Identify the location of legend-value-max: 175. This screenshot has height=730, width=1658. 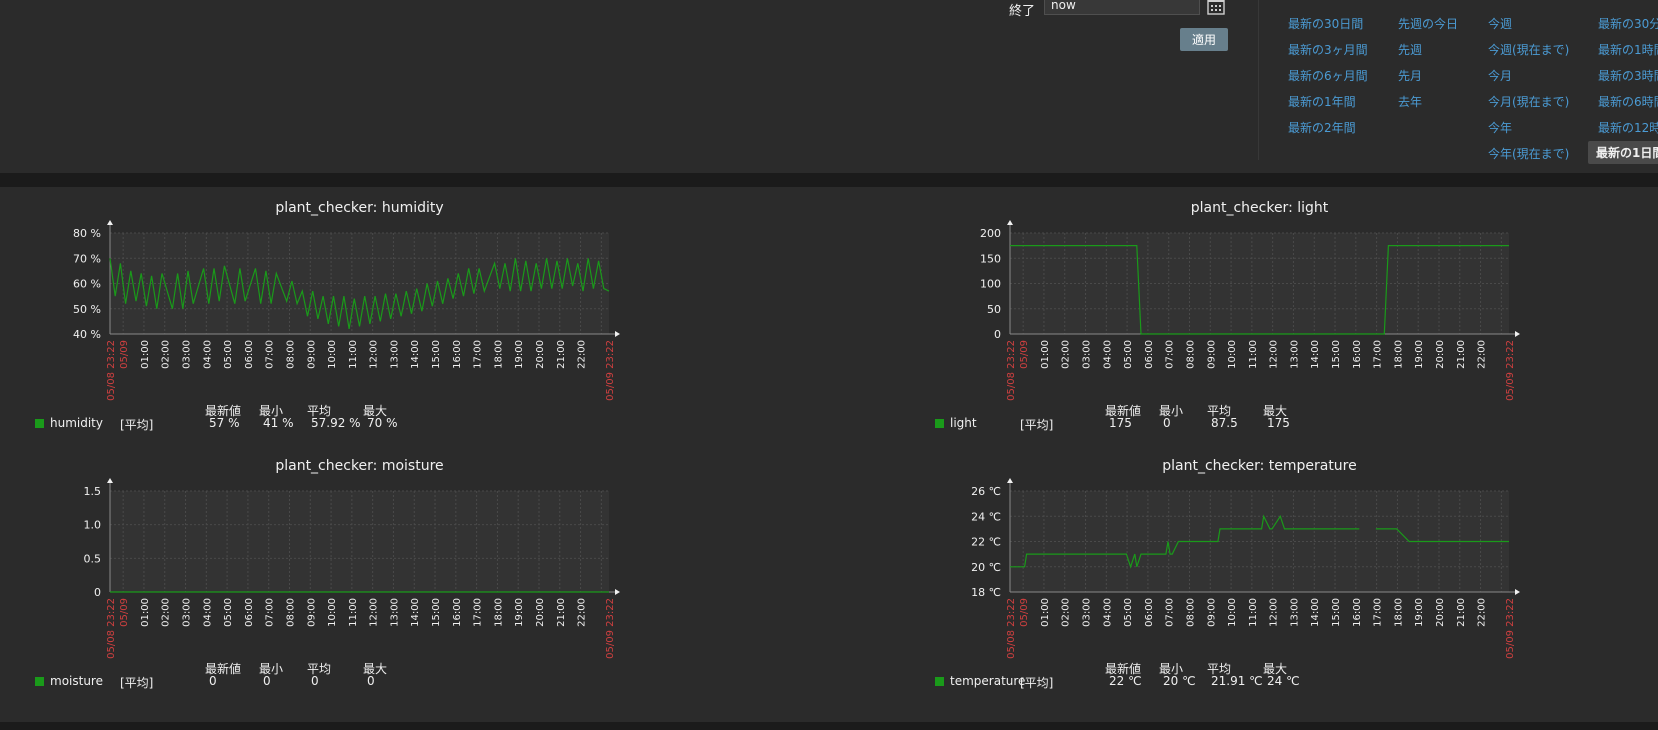
(1278, 423).